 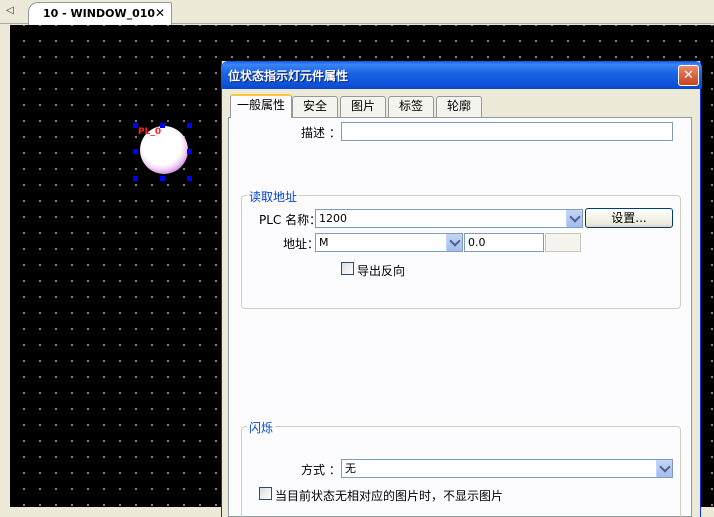 What do you see at coordinates (321, 470) in the screenshot?
I see `blink-mode-label: 方式 ：` at bounding box center [321, 470].